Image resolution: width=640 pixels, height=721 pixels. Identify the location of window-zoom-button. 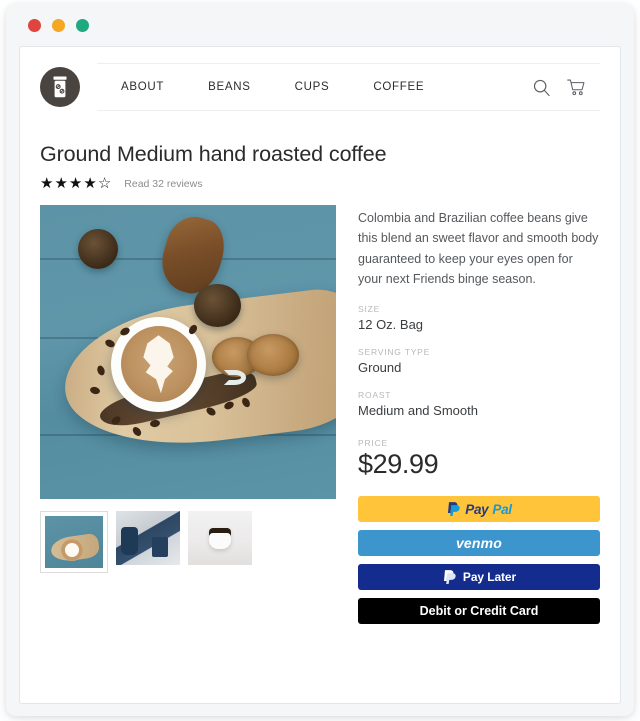
(82, 25).